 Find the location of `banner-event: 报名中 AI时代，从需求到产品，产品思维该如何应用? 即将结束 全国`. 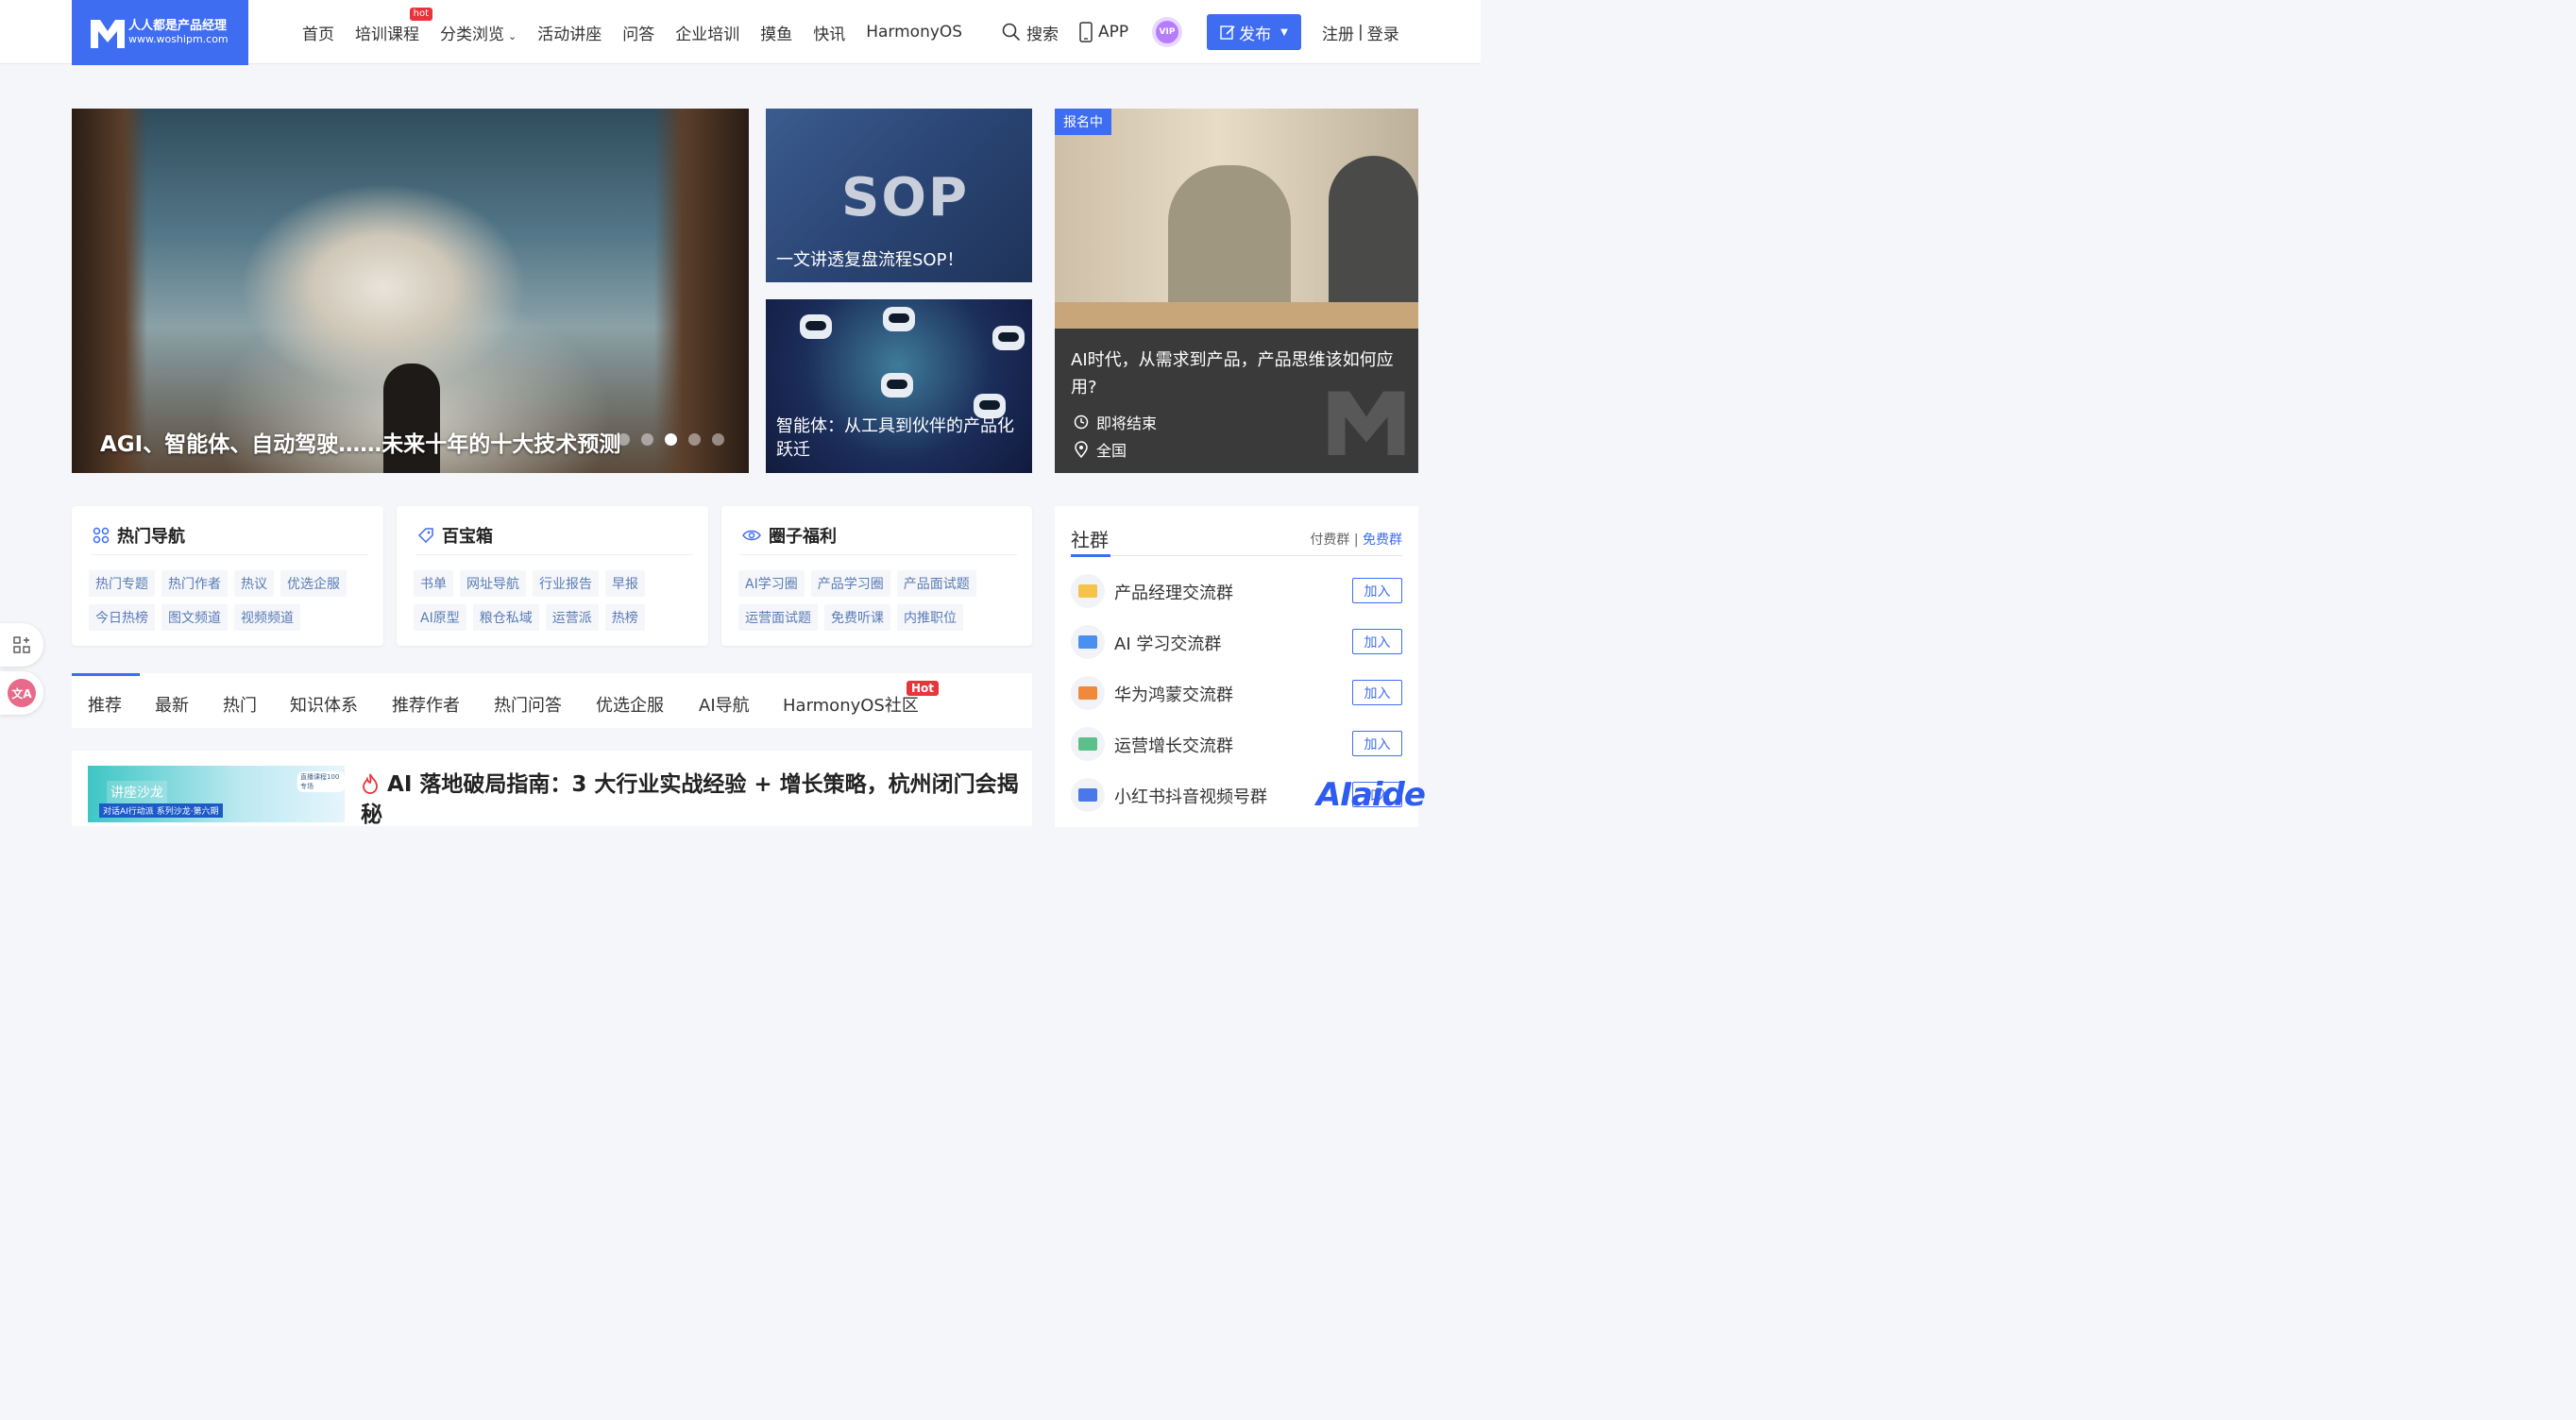

banner-event: 报名中 AI时代，从需求到产品，产品思维该如何应用? 即将结束 全国 is located at coordinates (1236, 291).